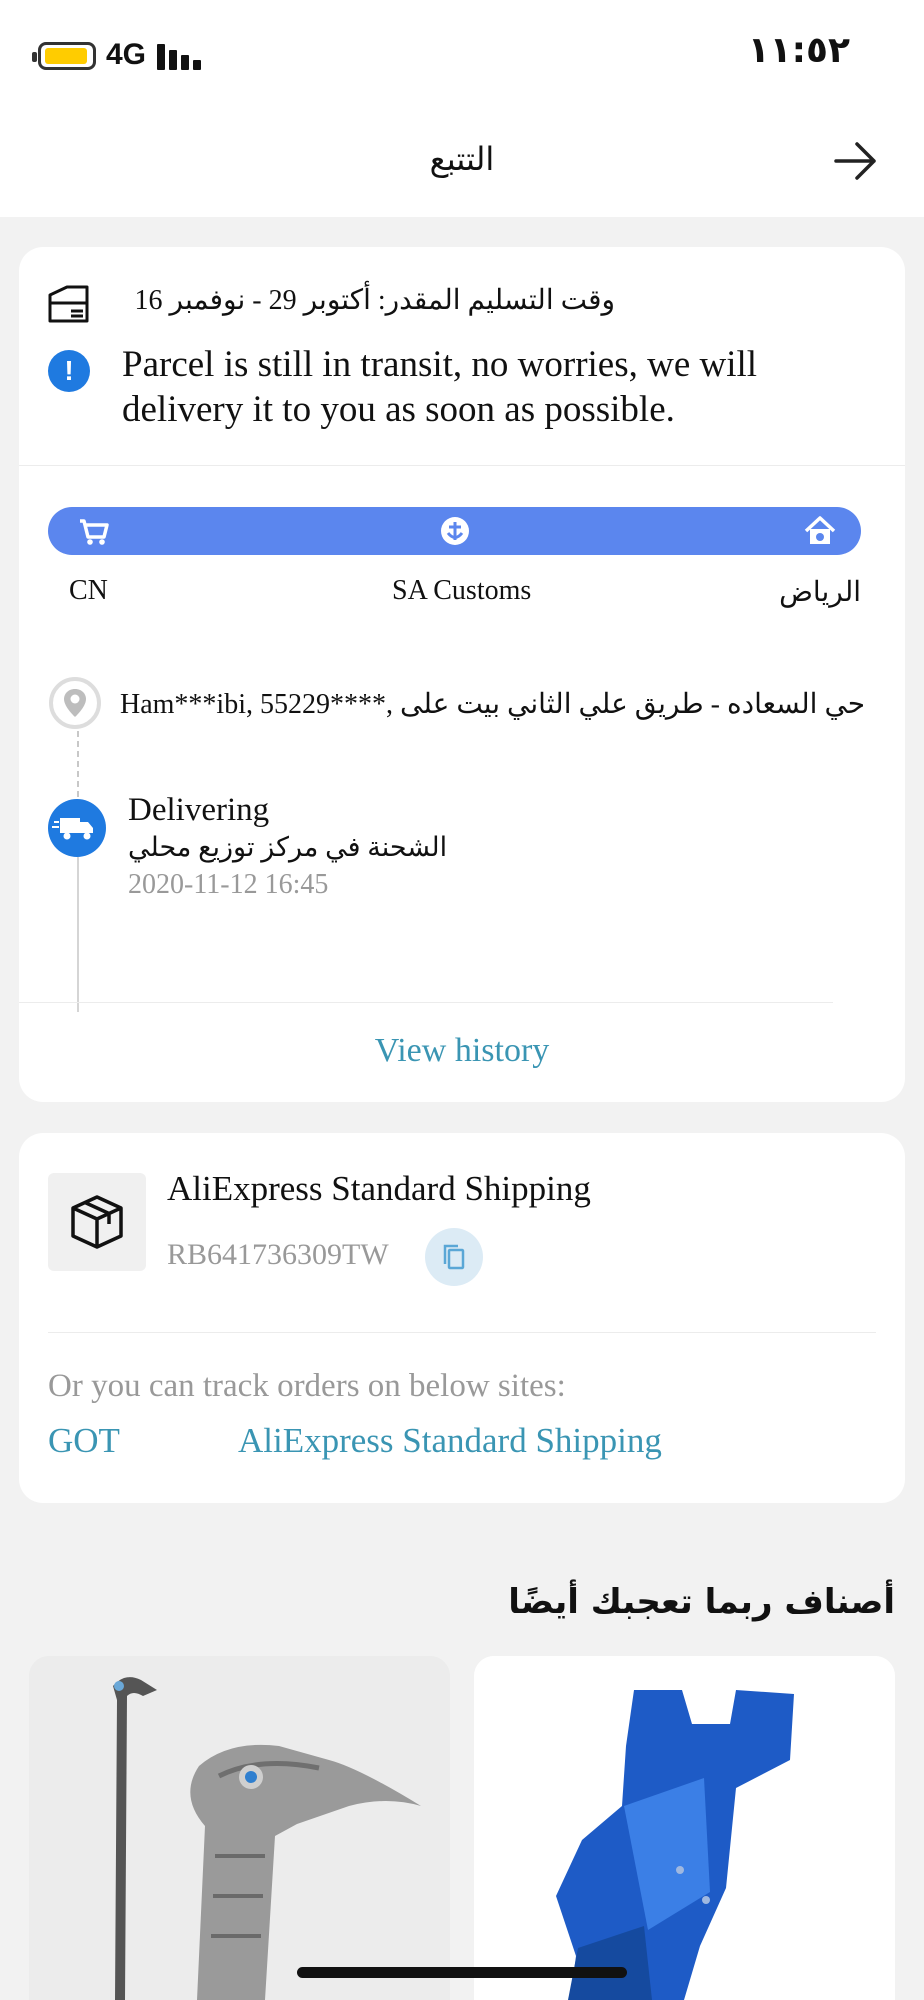  Describe the element at coordinates (84, 1441) in the screenshot. I see `site-link-got: GOT` at that location.